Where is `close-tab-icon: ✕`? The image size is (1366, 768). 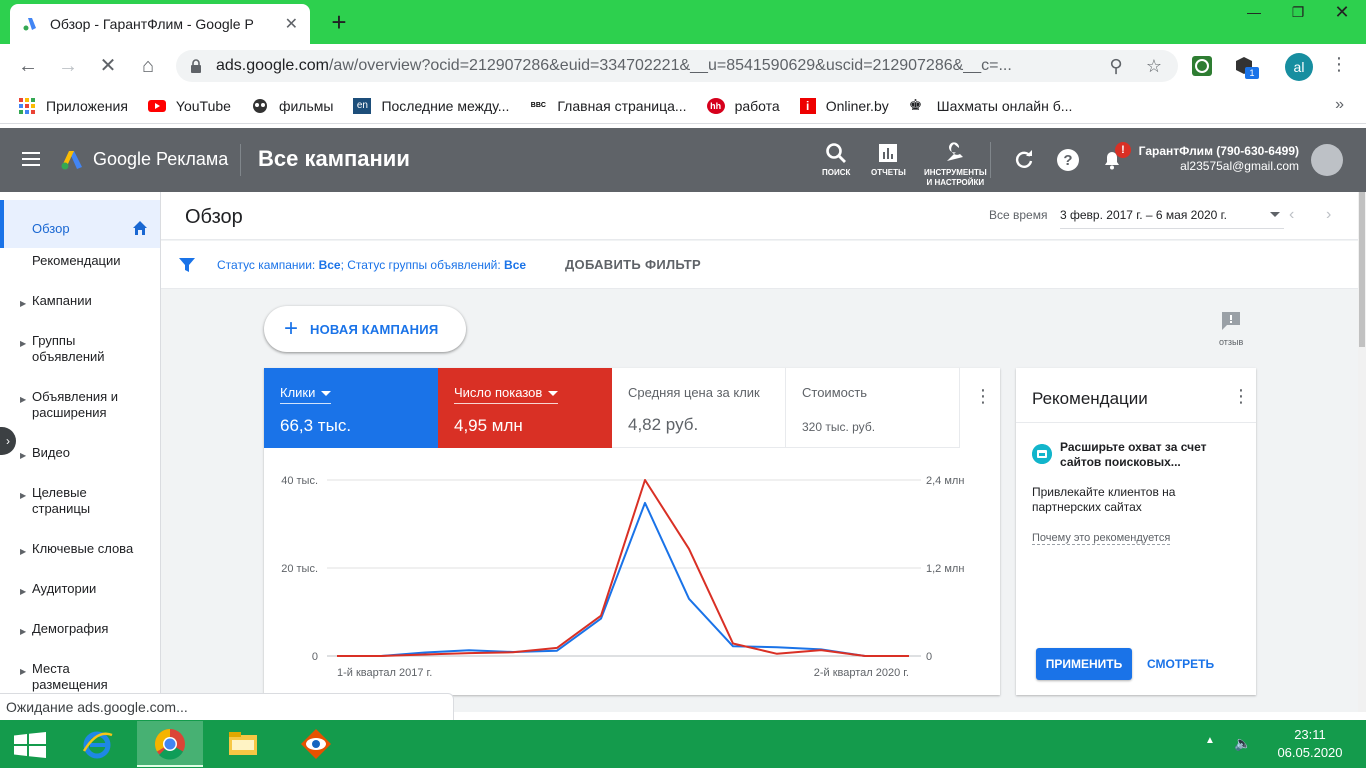
close-tab-icon: ✕ is located at coordinates (291, 24).